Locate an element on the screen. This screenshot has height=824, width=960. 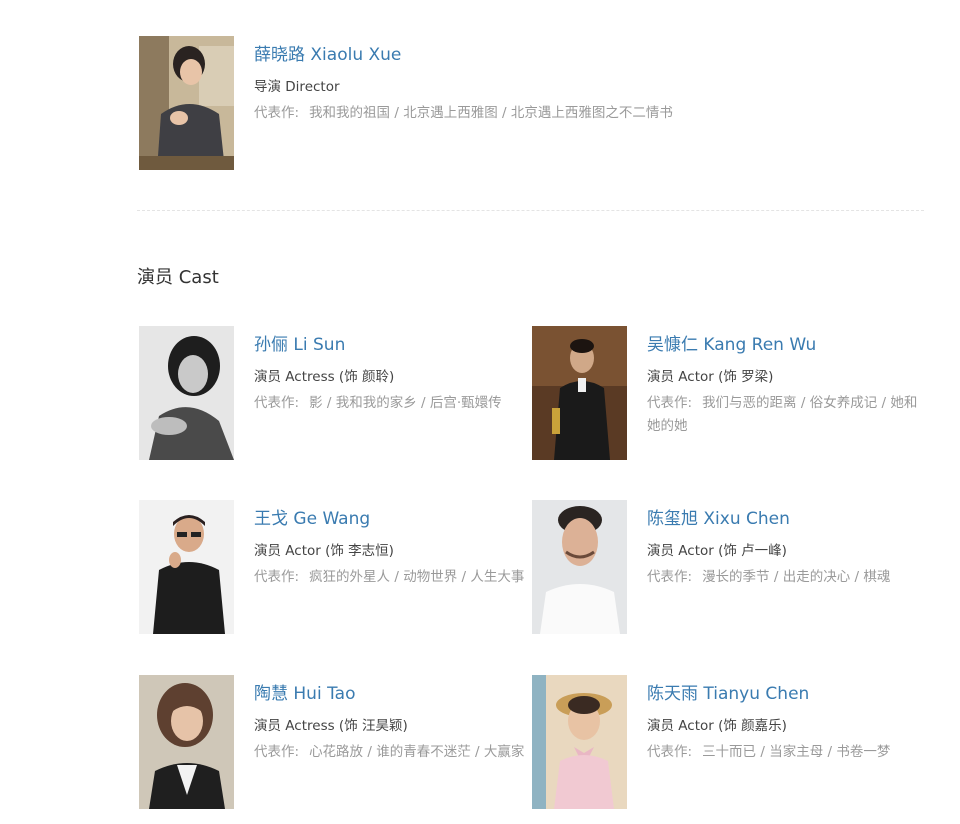
works-list: 疯狂的外星人 / 动物世界 / 人生大事 is located at coordinates (417, 577).